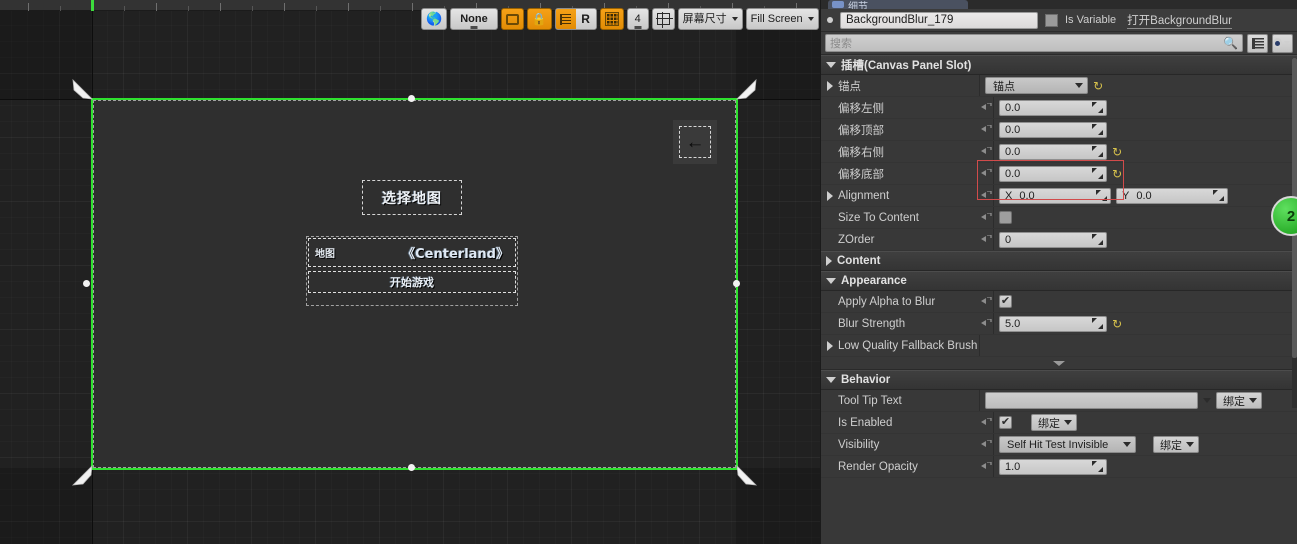 The height and width of the screenshot is (544, 1297). What do you see at coordinates (1051, 20) in the screenshot?
I see `is-variable-checkbox` at bounding box center [1051, 20].